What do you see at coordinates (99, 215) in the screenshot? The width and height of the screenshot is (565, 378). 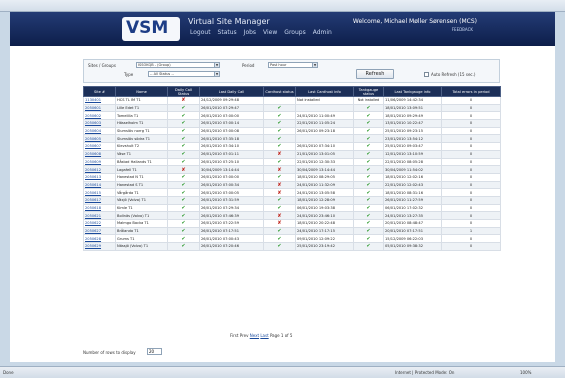 I see `site-link: 2050621` at bounding box center [99, 215].